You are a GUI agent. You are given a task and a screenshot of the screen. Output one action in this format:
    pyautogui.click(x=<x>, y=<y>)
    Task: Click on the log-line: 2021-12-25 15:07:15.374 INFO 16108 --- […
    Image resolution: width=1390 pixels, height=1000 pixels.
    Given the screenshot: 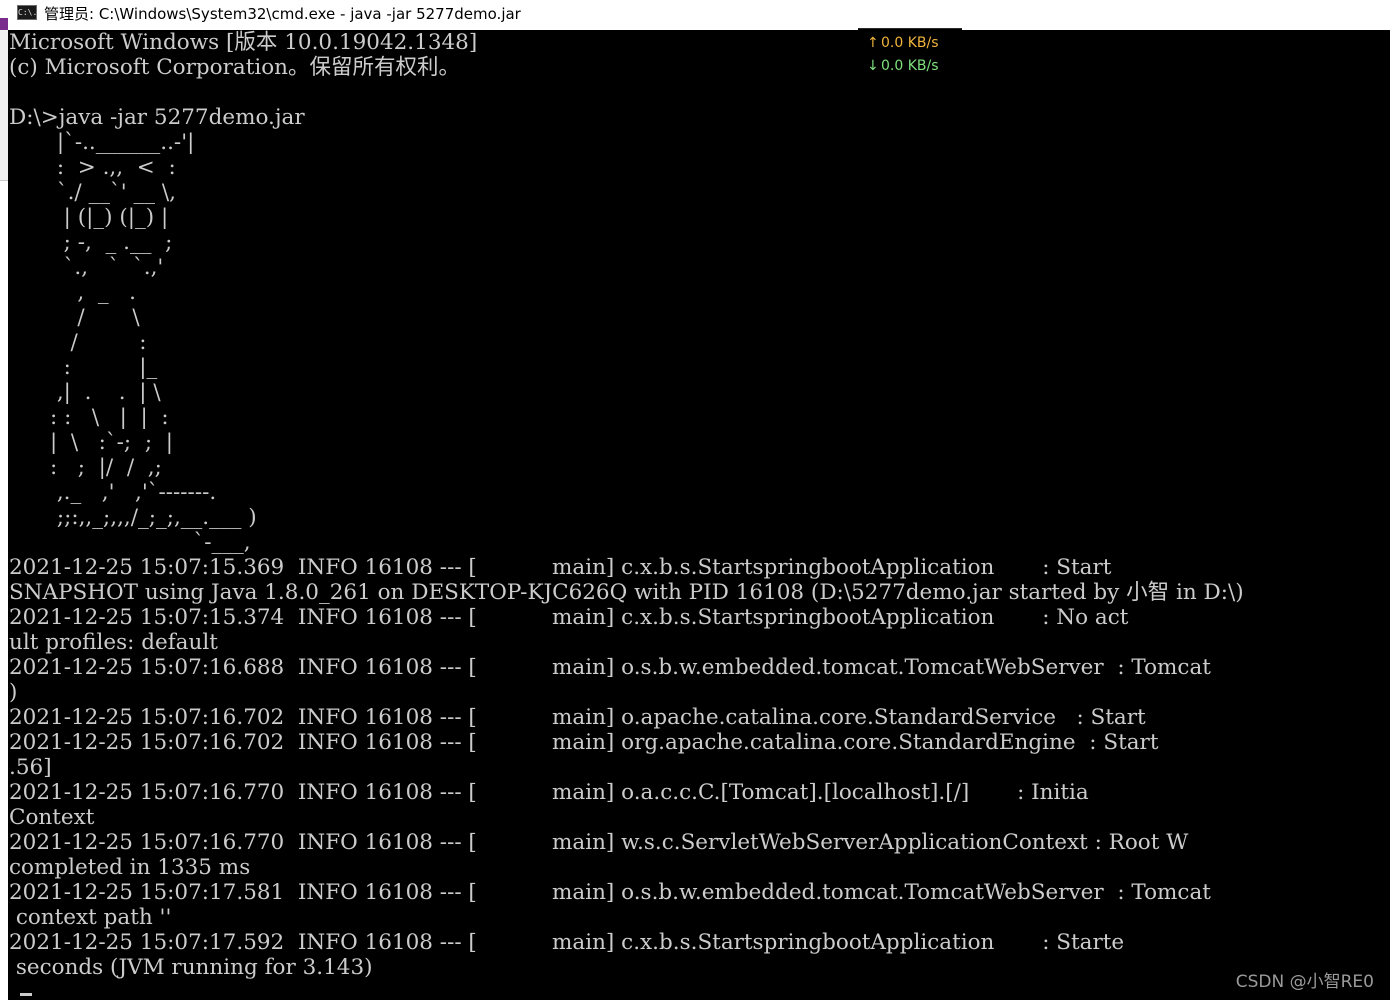 What is the action you would take?
    pyautogui.click(x=569, y=617)
    